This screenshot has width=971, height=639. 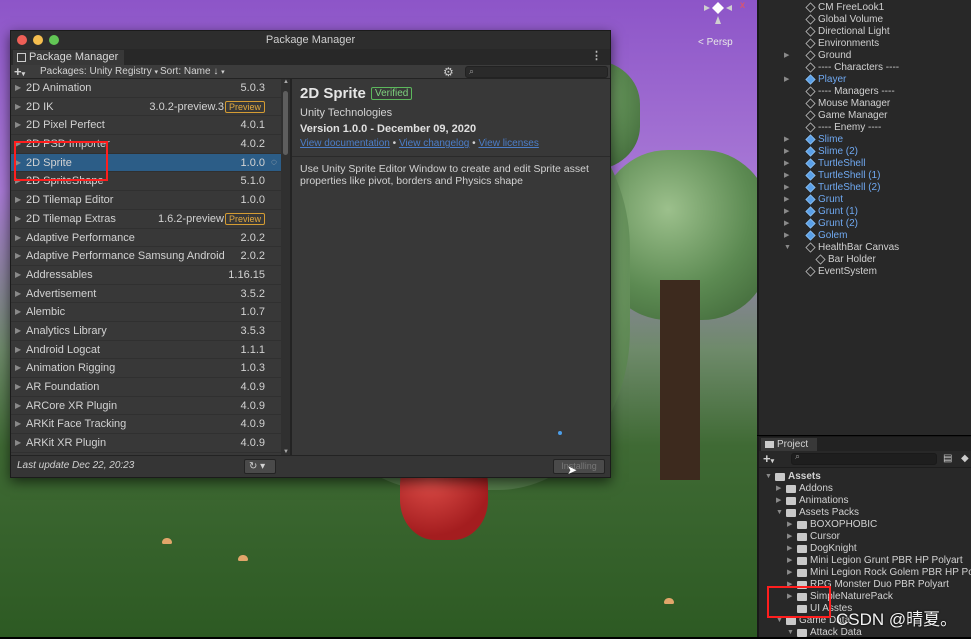 What do you see at coordinates (865, 537) in the screenshot?
I see `project-folder-item: ▶ Cursor` at bounding box center [865, 537].